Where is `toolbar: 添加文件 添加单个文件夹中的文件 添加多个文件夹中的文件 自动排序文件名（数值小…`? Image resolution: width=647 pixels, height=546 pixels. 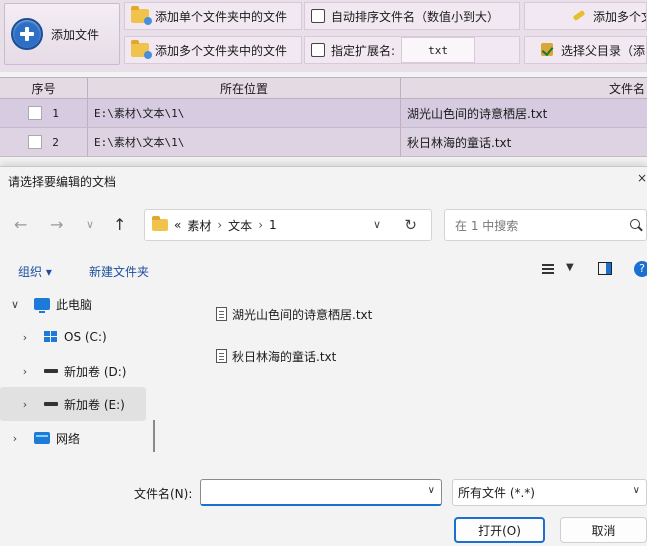 toolbar: 添加文件 添加单个文件夹中的文件 添加多个文件夹中的文件 自动排序文件名（数值小… is located at coordinates (323, 36).